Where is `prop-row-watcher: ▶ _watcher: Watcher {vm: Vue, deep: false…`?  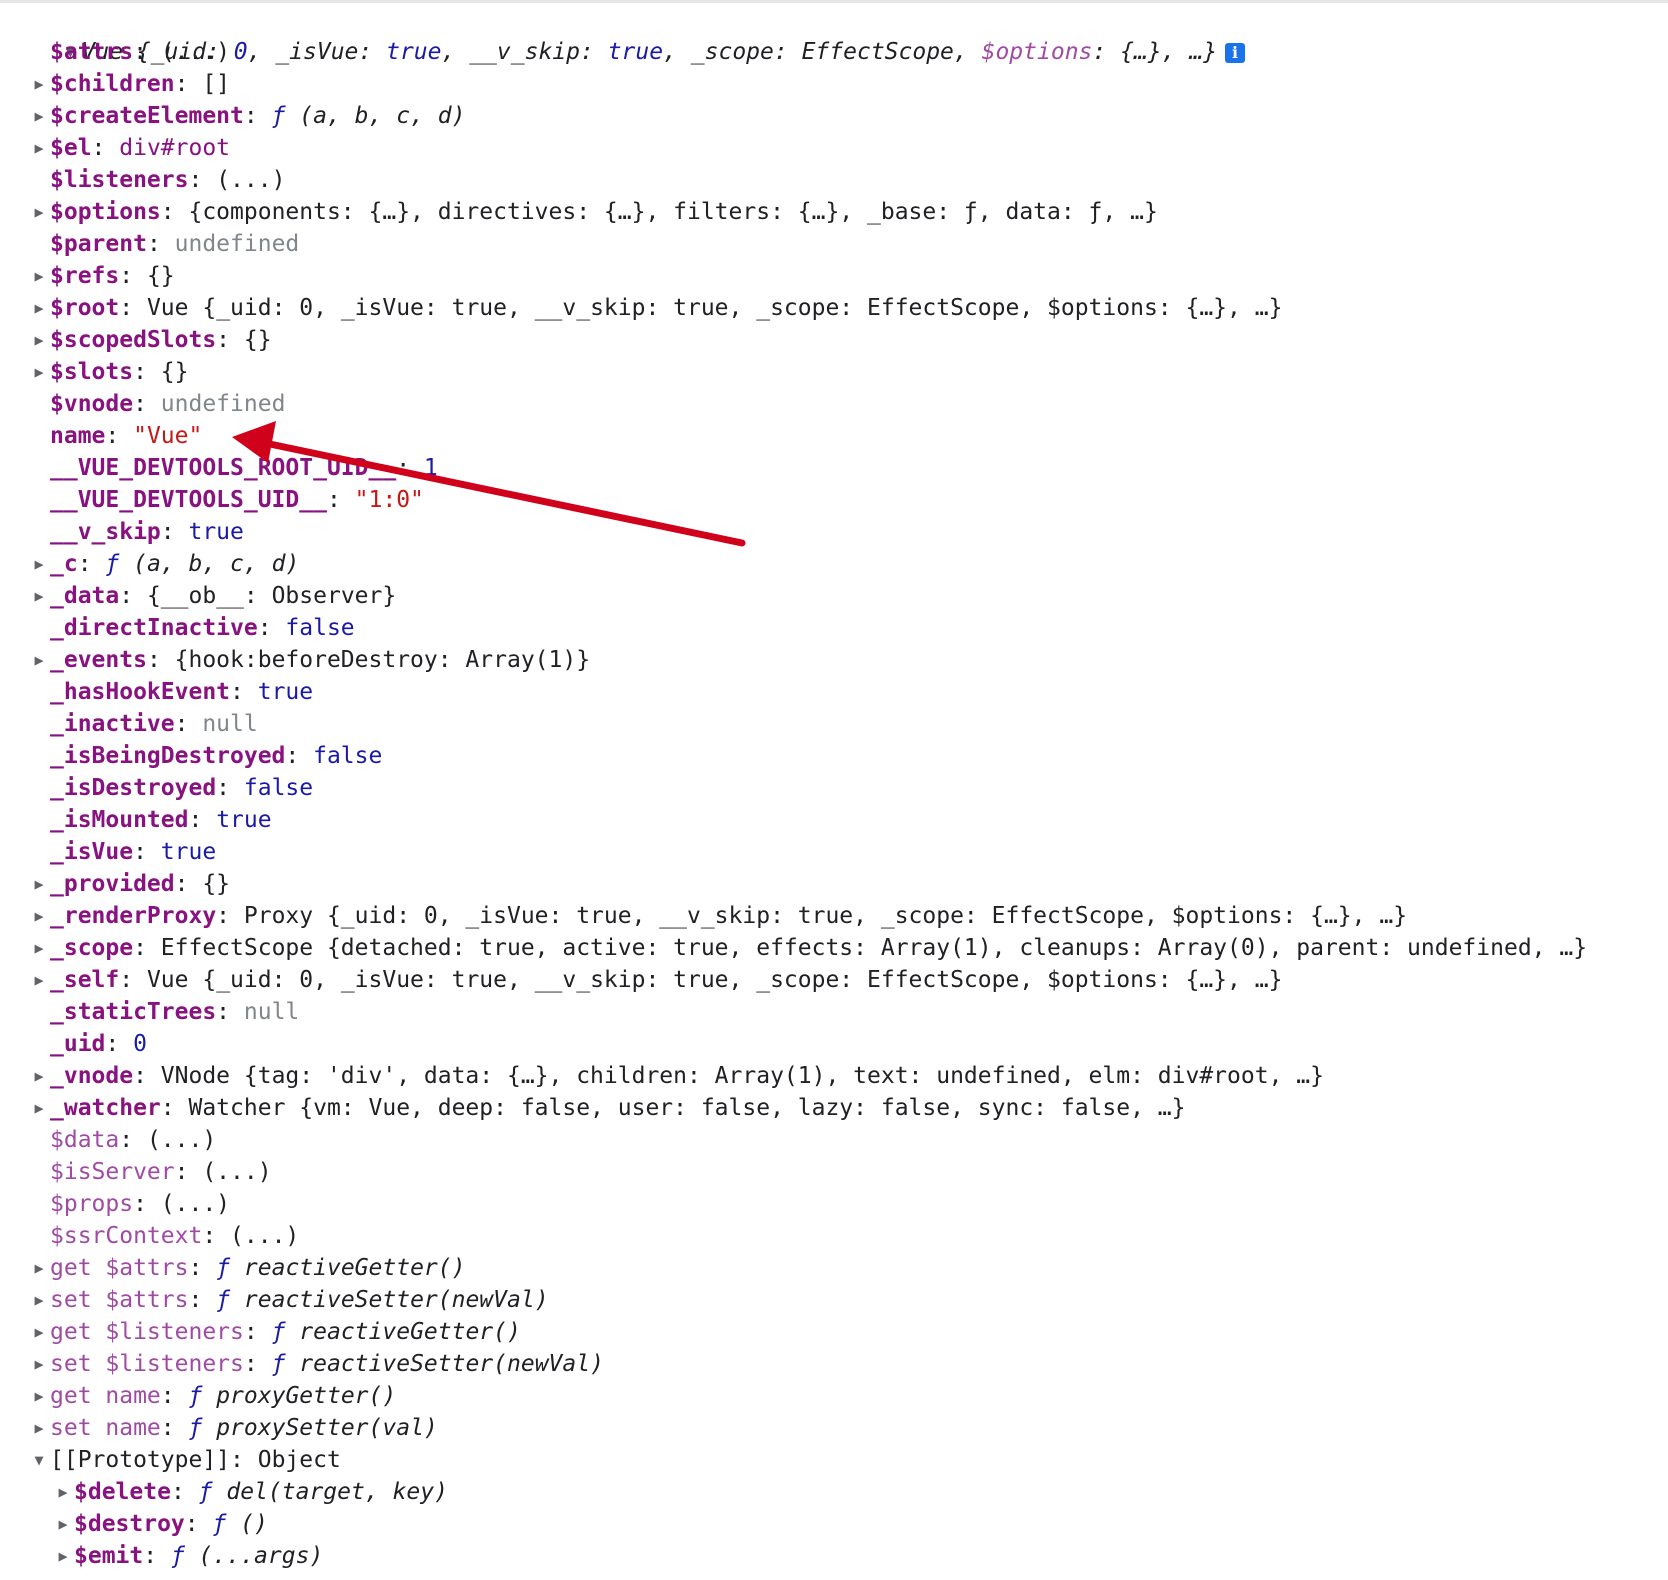 prop-row-watcher: ▶ _watcher: Watcher {vm: Vue, deep: false… is located at coordinates (834, 1108).